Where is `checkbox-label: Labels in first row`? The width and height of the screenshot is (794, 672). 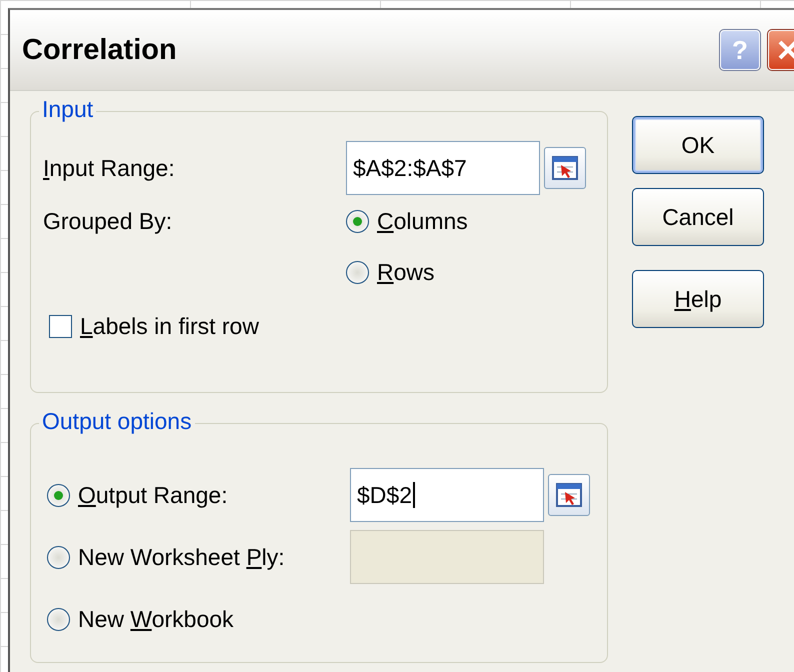 checkbox-label: Labels in first row is located at coordinates (169, 326).